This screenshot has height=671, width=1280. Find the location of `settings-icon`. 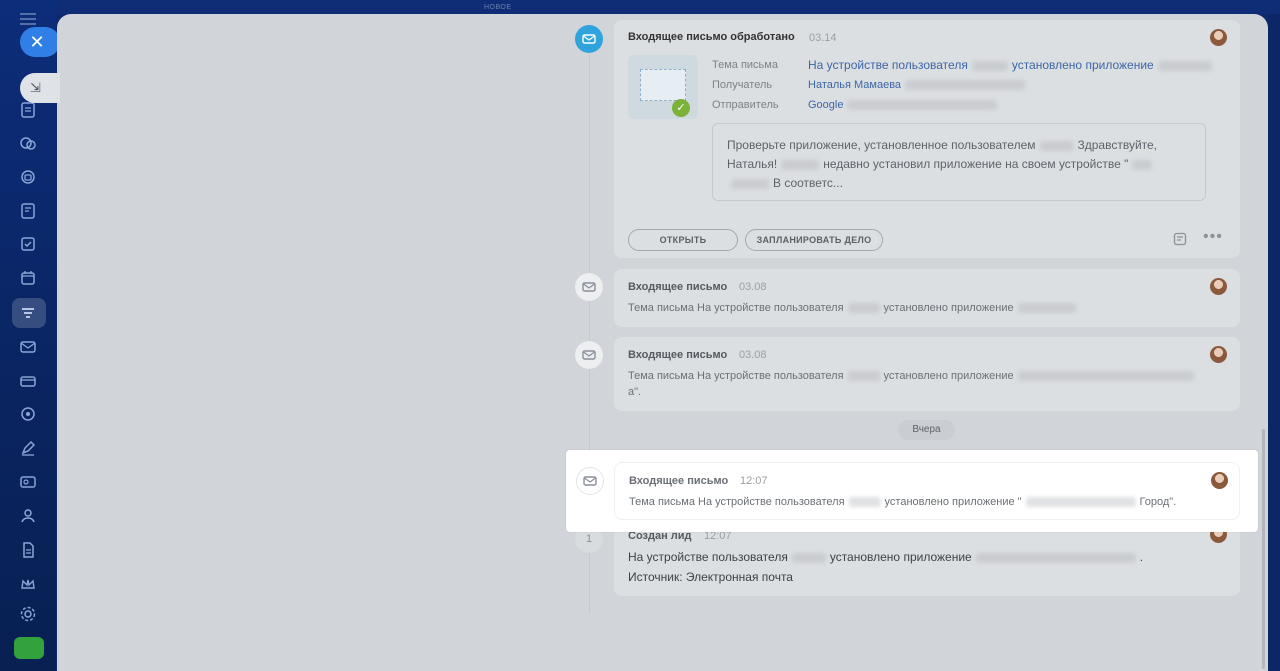

settings-icon is located at coordinates (28, 614).